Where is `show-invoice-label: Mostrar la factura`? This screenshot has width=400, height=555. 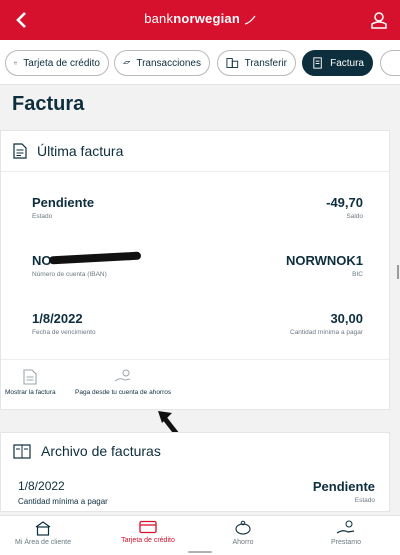
show-invoice-label: Mostrar la factura is located at coordinates (30, 392).